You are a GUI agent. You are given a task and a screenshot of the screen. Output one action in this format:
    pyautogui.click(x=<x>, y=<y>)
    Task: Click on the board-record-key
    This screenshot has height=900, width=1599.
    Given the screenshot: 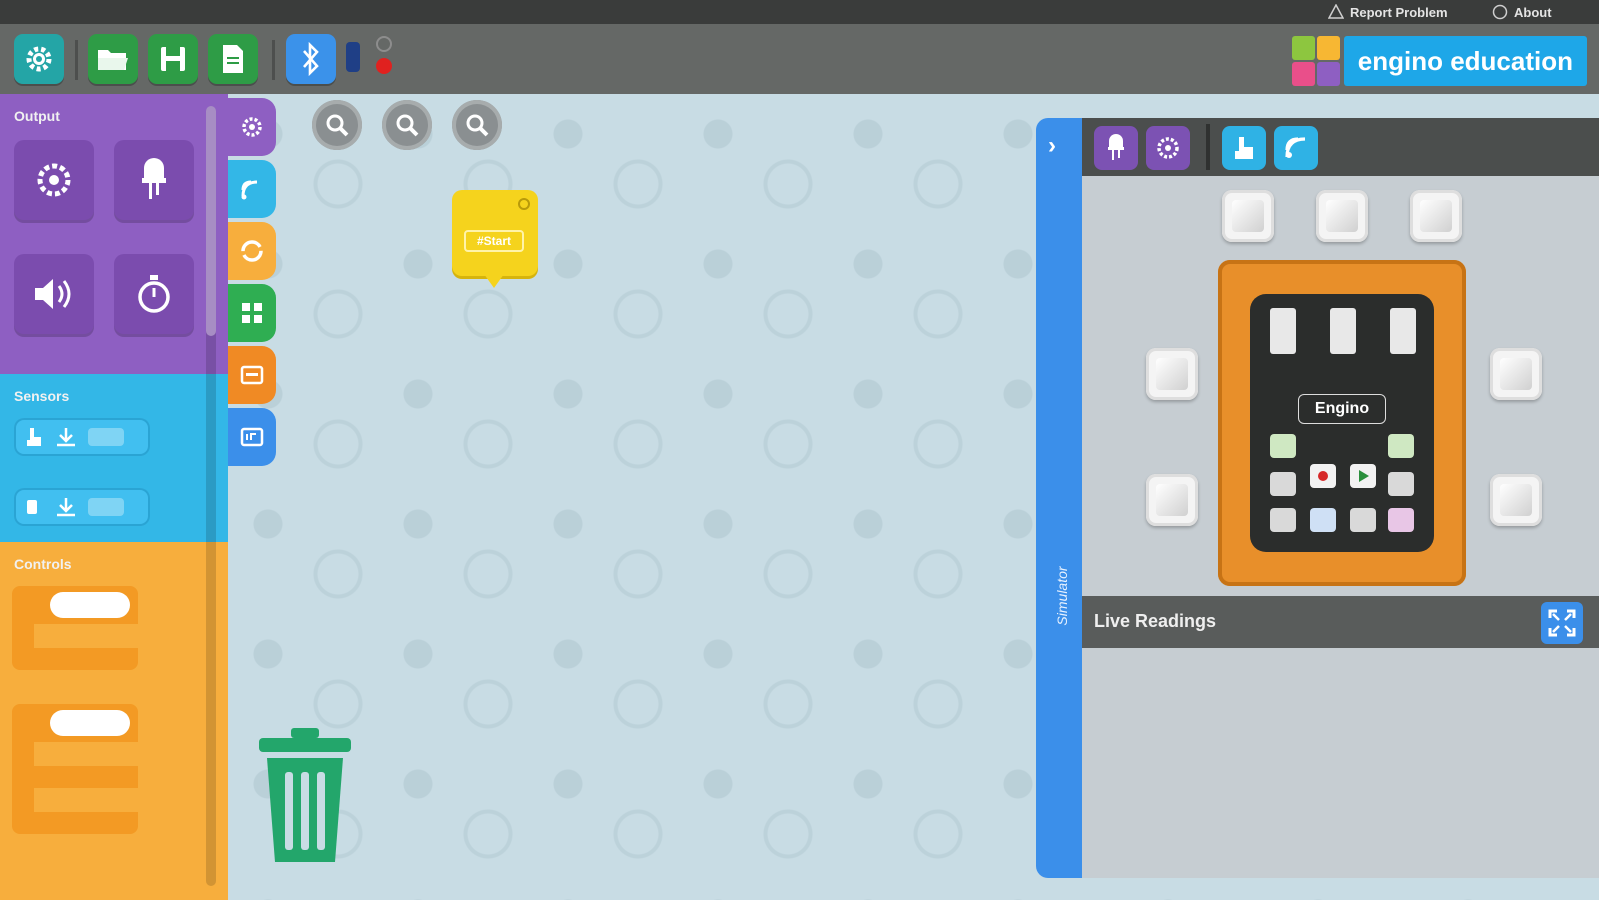 What is the action you would take?
    pyautogui.click(x=1323, y=476)
    